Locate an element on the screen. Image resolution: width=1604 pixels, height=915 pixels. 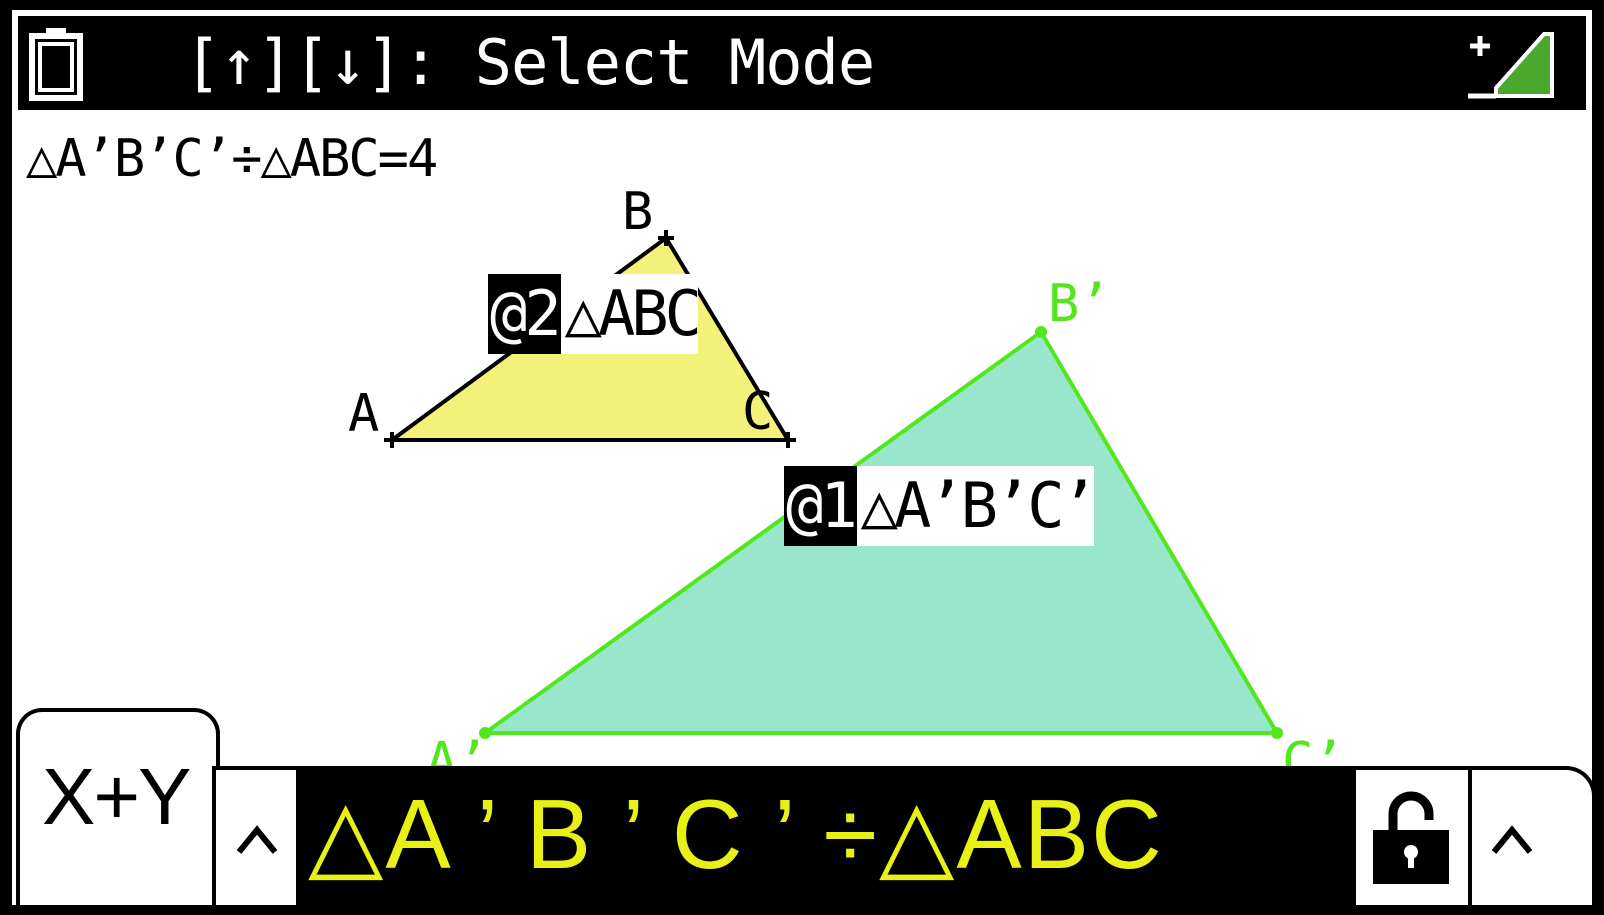
expression-bar-end is located at coordinates (1570, 835).